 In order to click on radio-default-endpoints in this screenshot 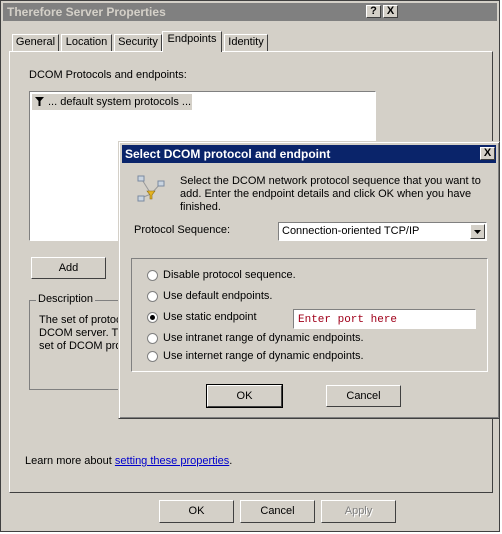, I will do `click(152, 296)`.